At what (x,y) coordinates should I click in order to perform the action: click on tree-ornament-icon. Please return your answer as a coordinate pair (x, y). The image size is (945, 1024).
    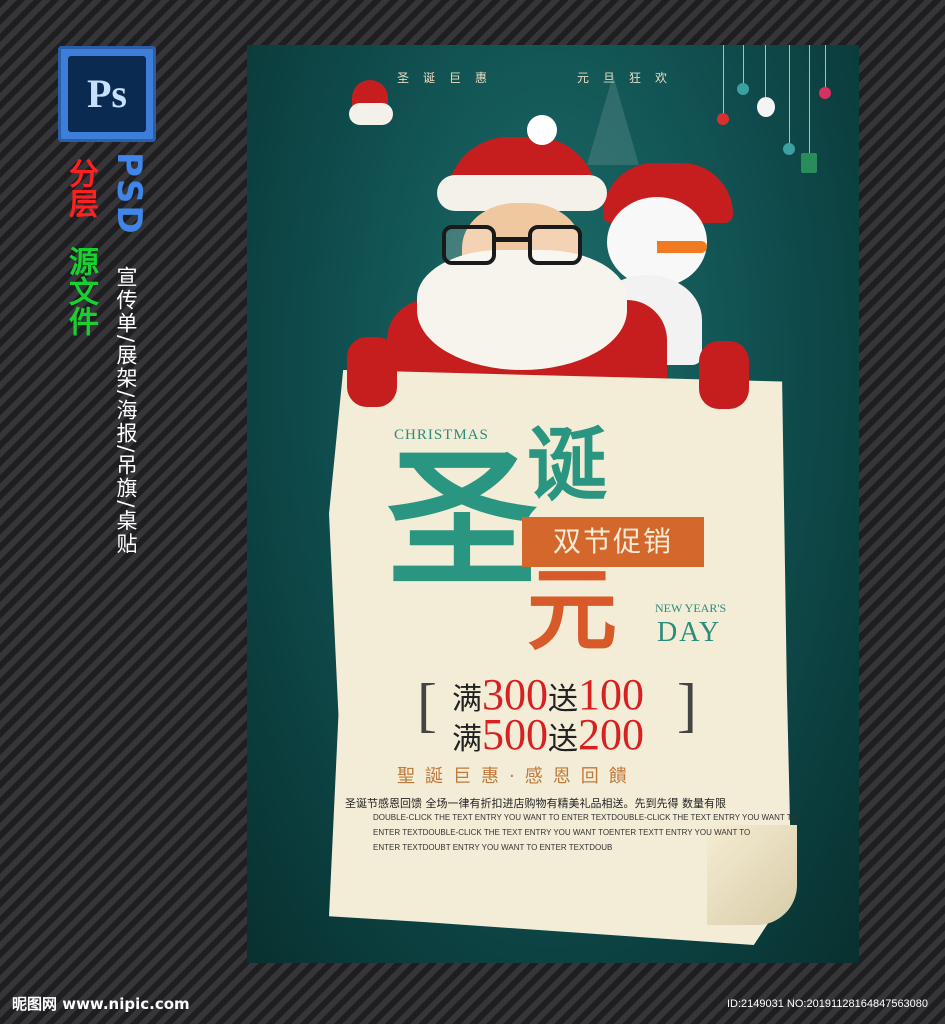
    Looking at the image, I should click on (809, 163).